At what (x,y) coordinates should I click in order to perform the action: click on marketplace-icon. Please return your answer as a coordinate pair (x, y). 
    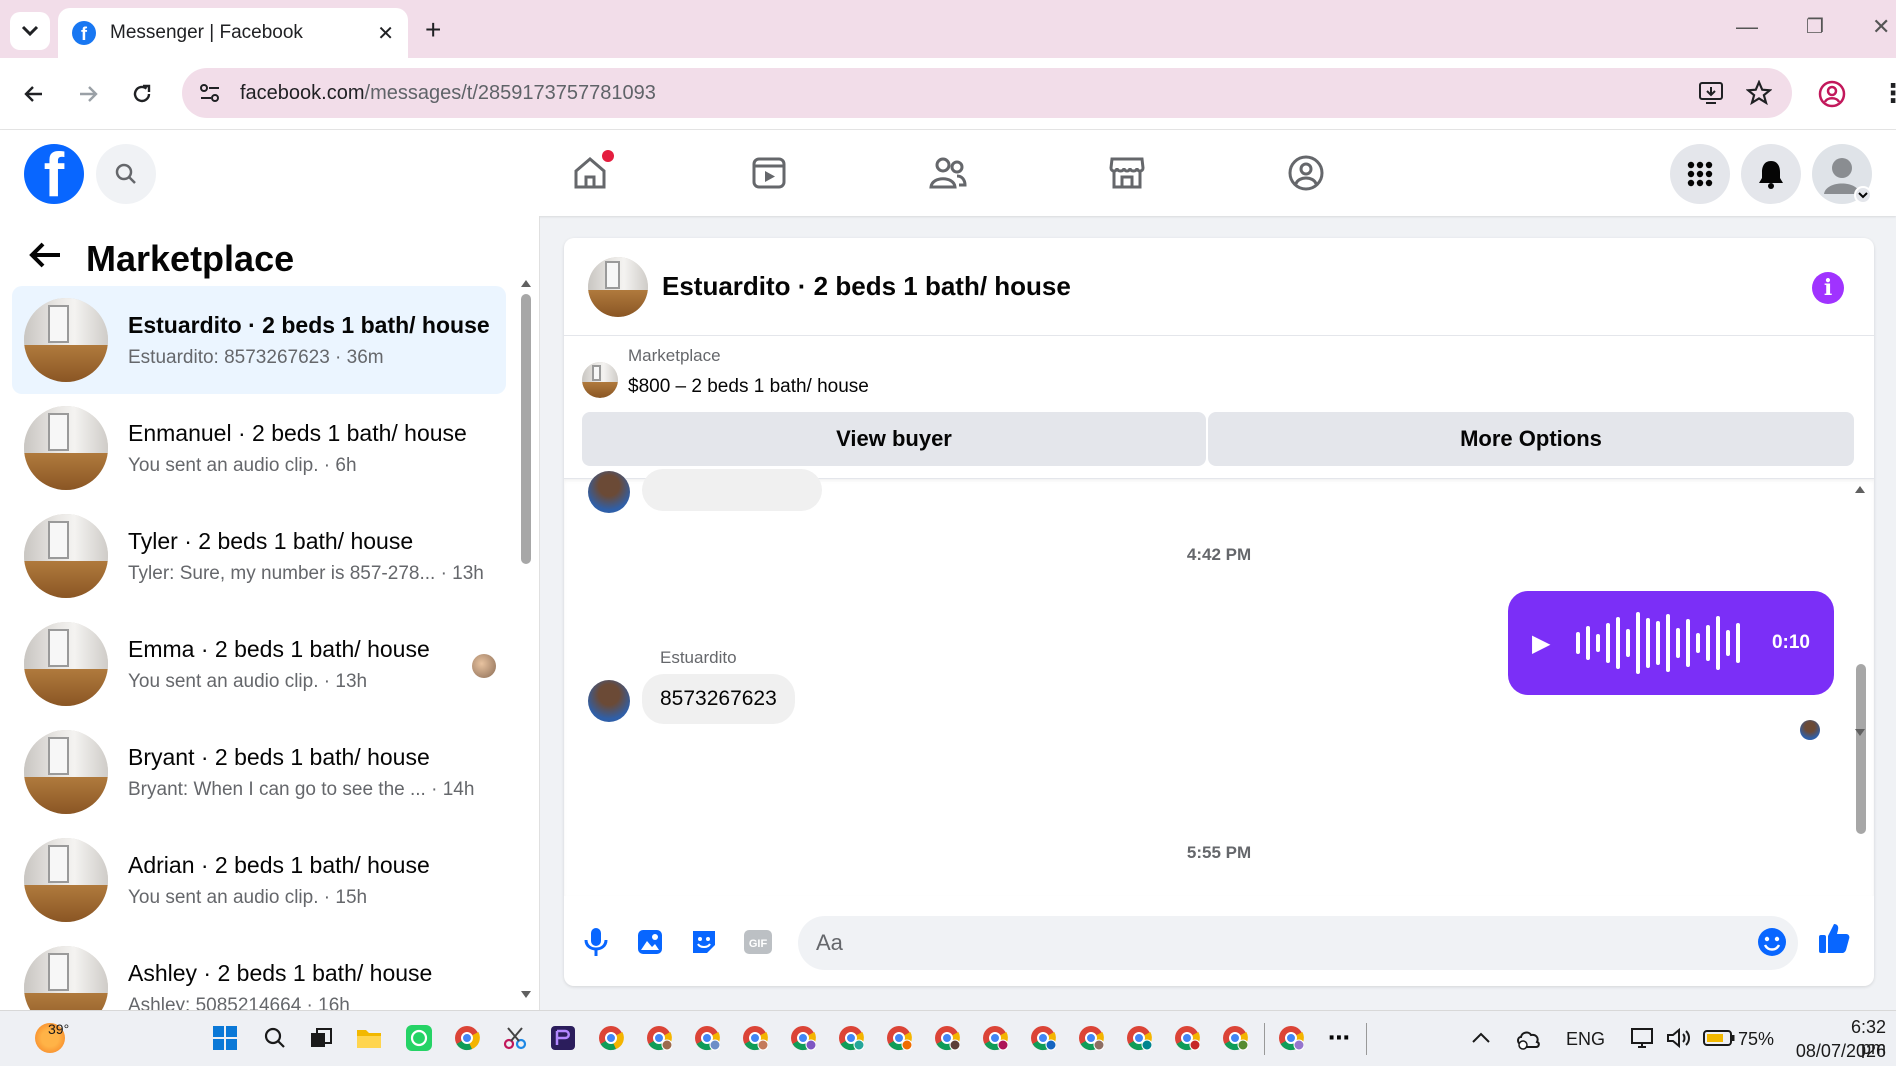
    Looking at the image, I should click on (1127, 173).